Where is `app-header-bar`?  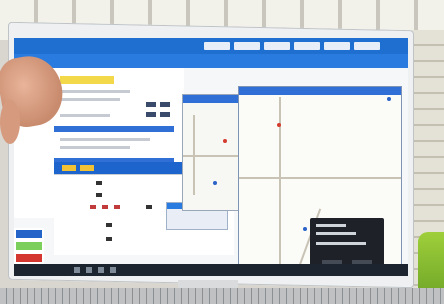 app-header-bar is located at coordinates (211, 46).